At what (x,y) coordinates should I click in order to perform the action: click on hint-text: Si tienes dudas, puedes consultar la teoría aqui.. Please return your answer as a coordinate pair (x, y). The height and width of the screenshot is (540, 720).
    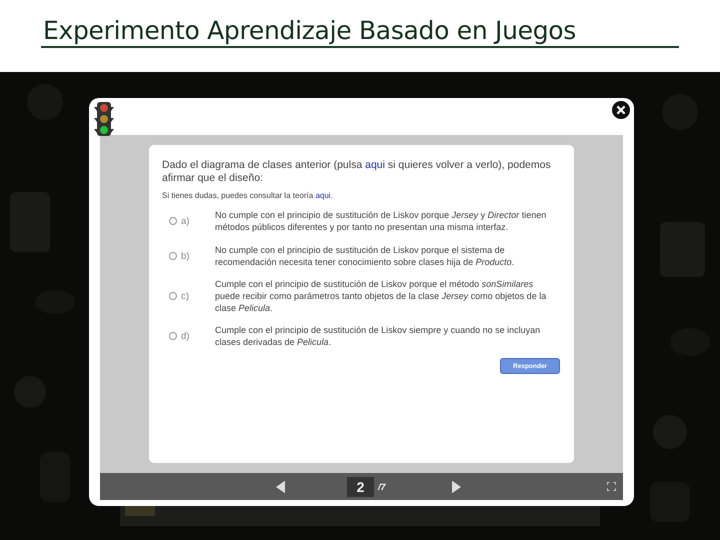
    Looking at the image, I should click on (248, 195).